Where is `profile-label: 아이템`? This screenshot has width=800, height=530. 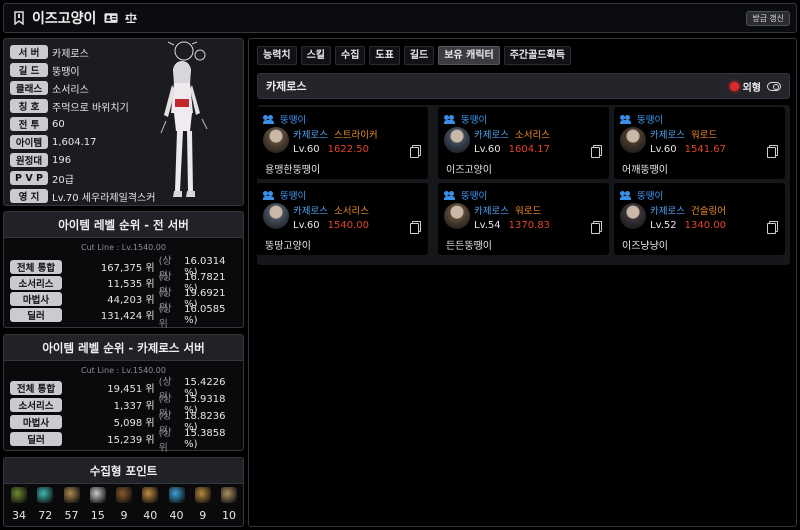
profile-label: 아이템 is located at coordinates (29, 142).